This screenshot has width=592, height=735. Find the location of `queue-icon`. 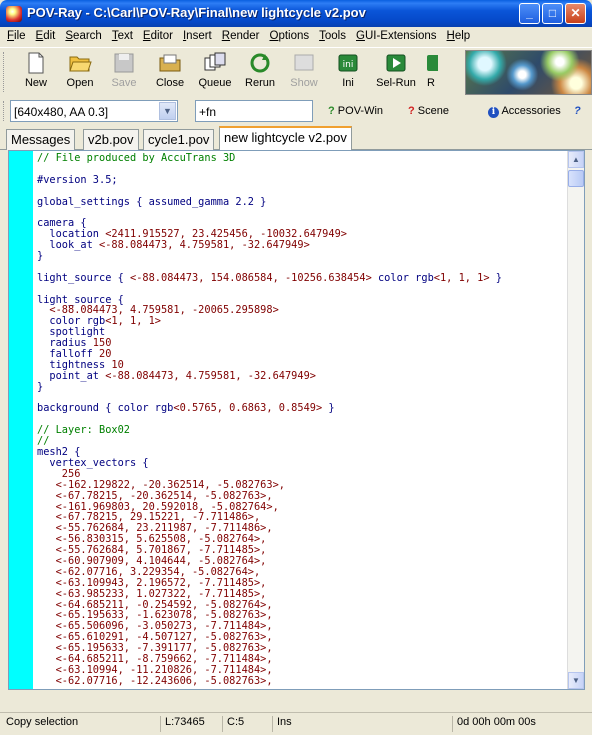

queue-icon is located at coordinates (215, 61).